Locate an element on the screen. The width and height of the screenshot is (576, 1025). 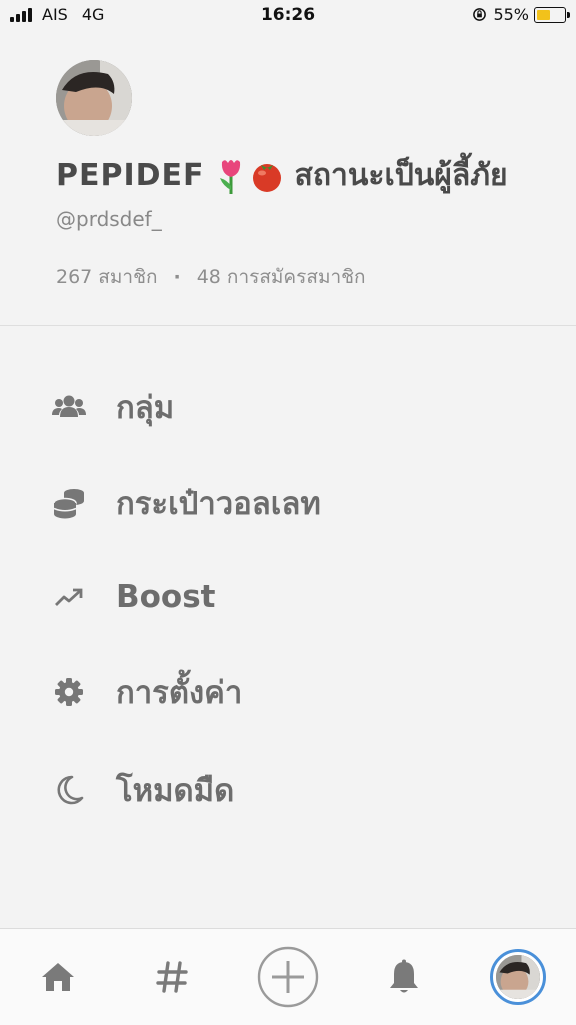
profile-stats: 267 สมาชิก · 48 การสมัครสมาชิก is located at coordinates (211, 277).